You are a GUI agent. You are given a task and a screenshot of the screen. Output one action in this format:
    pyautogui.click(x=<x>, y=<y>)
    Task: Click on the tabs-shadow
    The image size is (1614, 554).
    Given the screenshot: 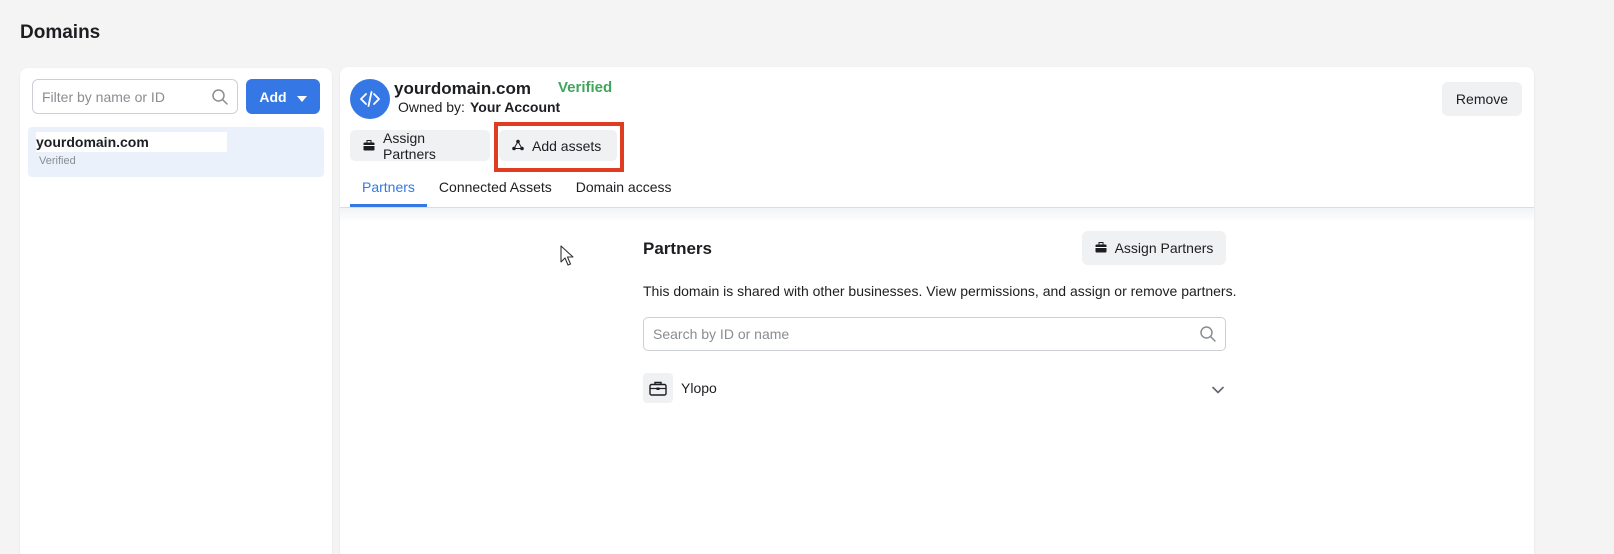 What is the action you would take?
    pyautogui.click(x=937, y=215)
    